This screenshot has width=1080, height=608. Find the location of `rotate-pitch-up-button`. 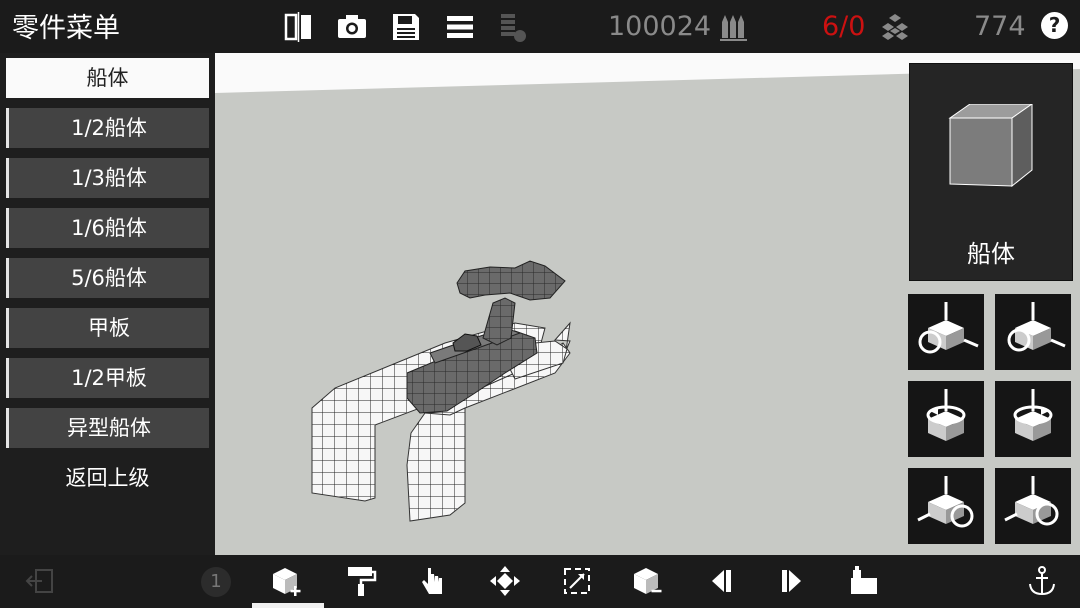

rotate-pitch-up-button is located at coordinates (1033, 506).